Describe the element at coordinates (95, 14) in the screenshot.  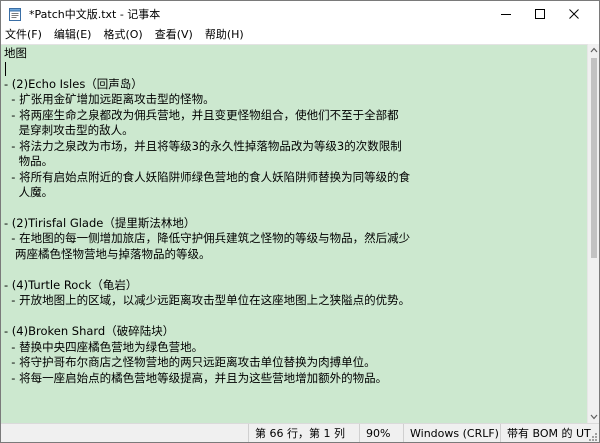
I see `window-title: *Patch中文版.txt - 记事本` at that location.